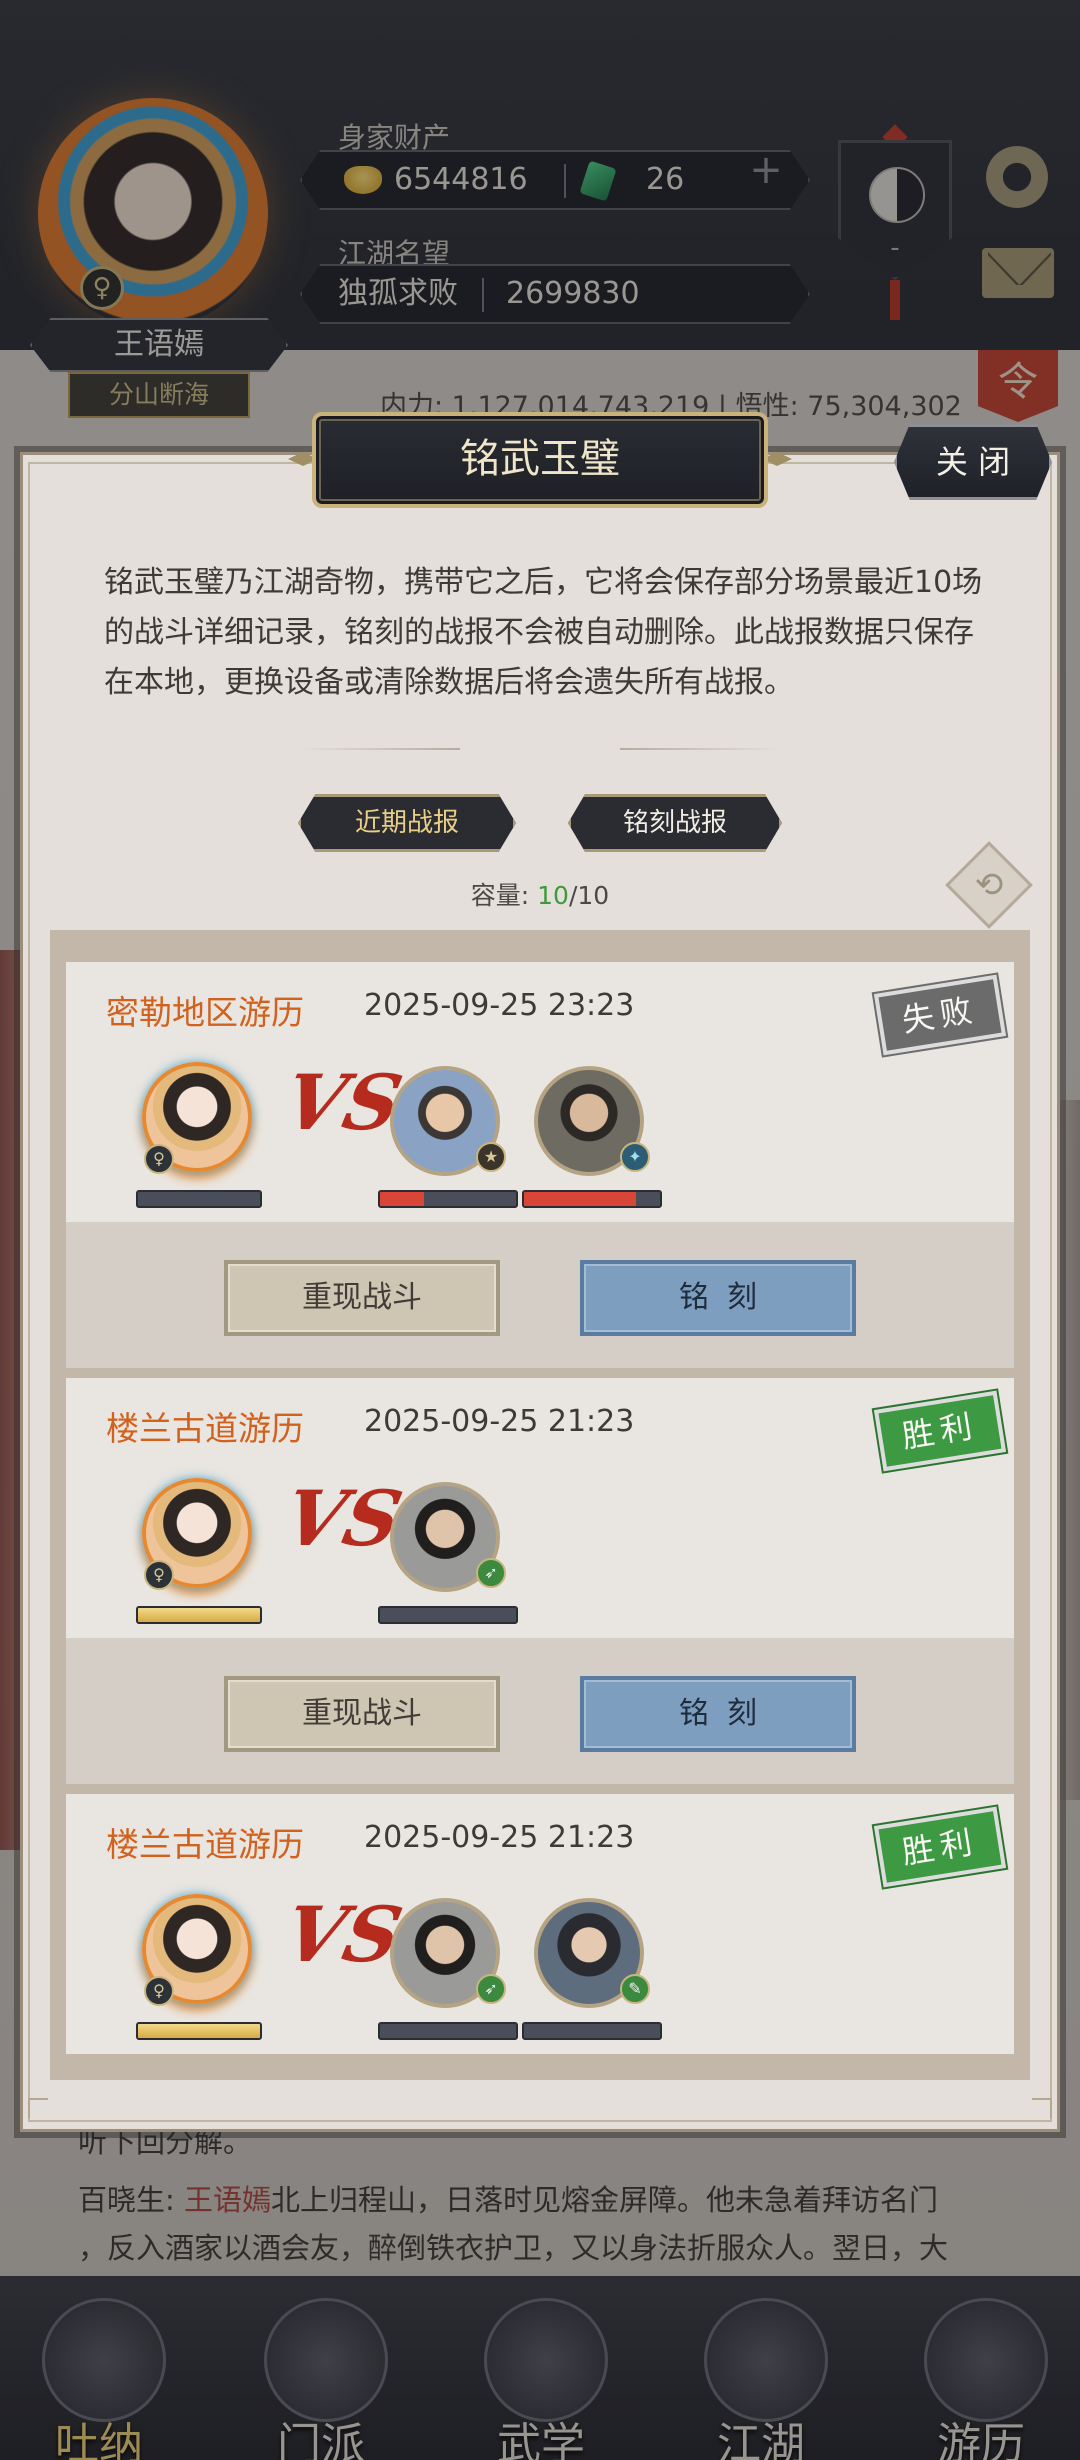 The height and width of the screenshot is (2460, 1080). What do you see at coordinates (635, 1157) in the screenshot?
I see `sect-badge-icon: ✦` at bounding box center [635, 1157].